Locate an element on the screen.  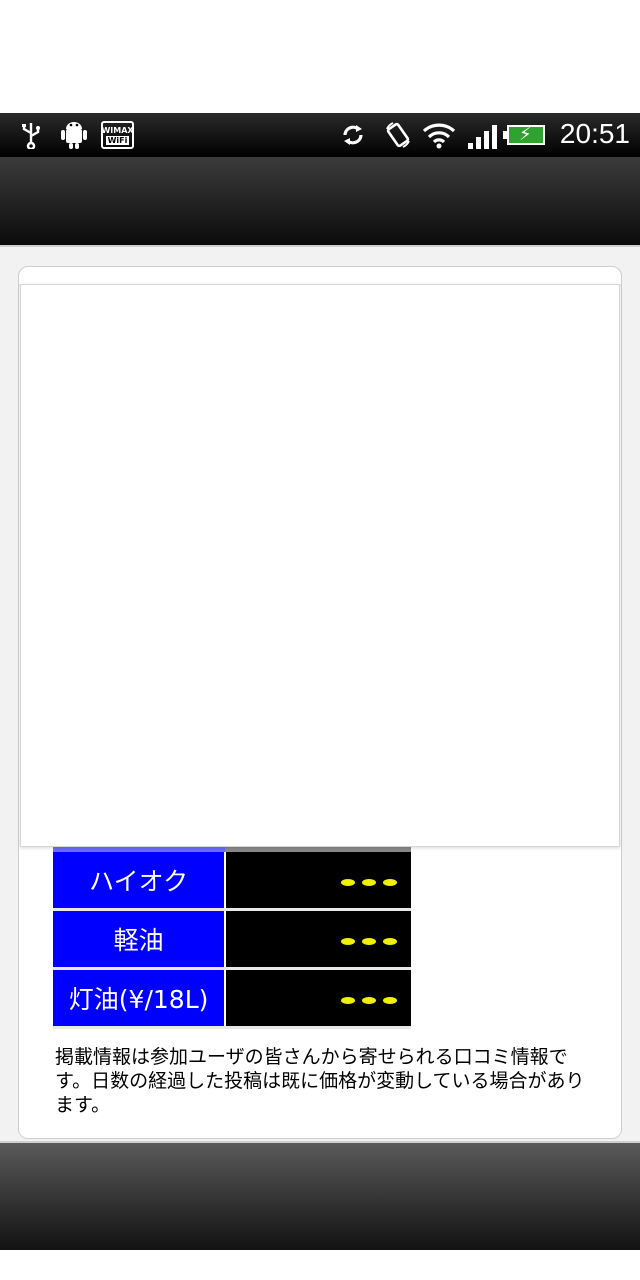
clock: 20:51 is located at coordinates (594, 133).